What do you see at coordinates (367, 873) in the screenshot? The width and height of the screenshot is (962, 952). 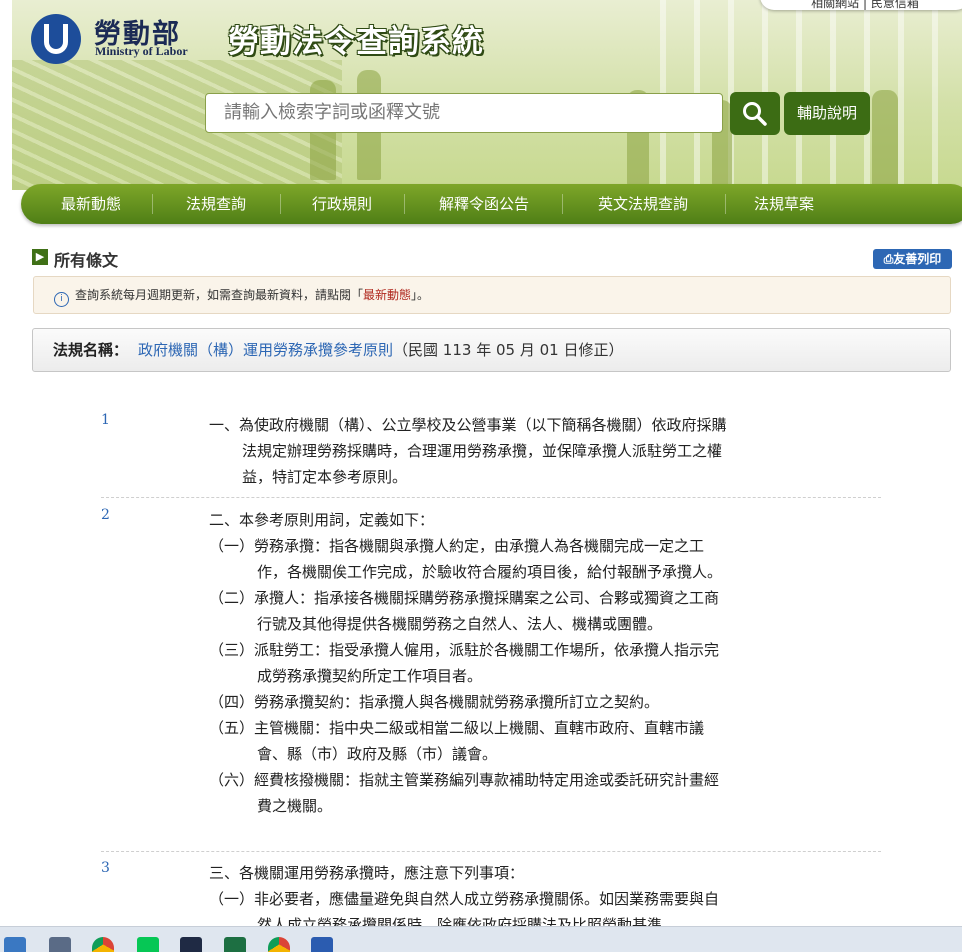 I see `article-paragraph: 三、各機關運用勞務承攬時，應注意下列事項：` at bounding box center [367, 873].